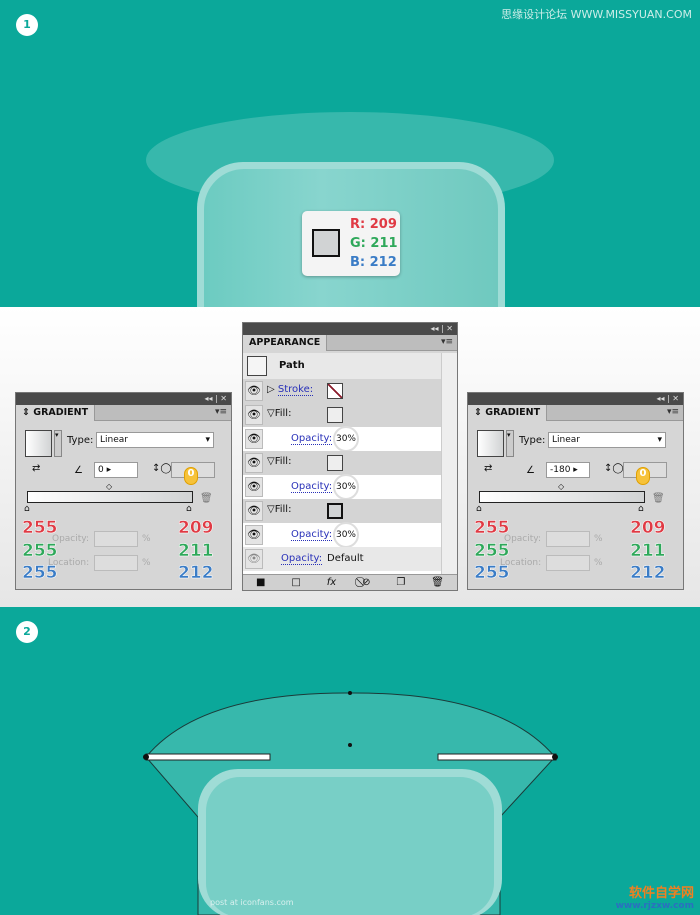  Describe the element at coordinates (373, 224) in the screenshot. I see `red-value: R: 209` at that location.